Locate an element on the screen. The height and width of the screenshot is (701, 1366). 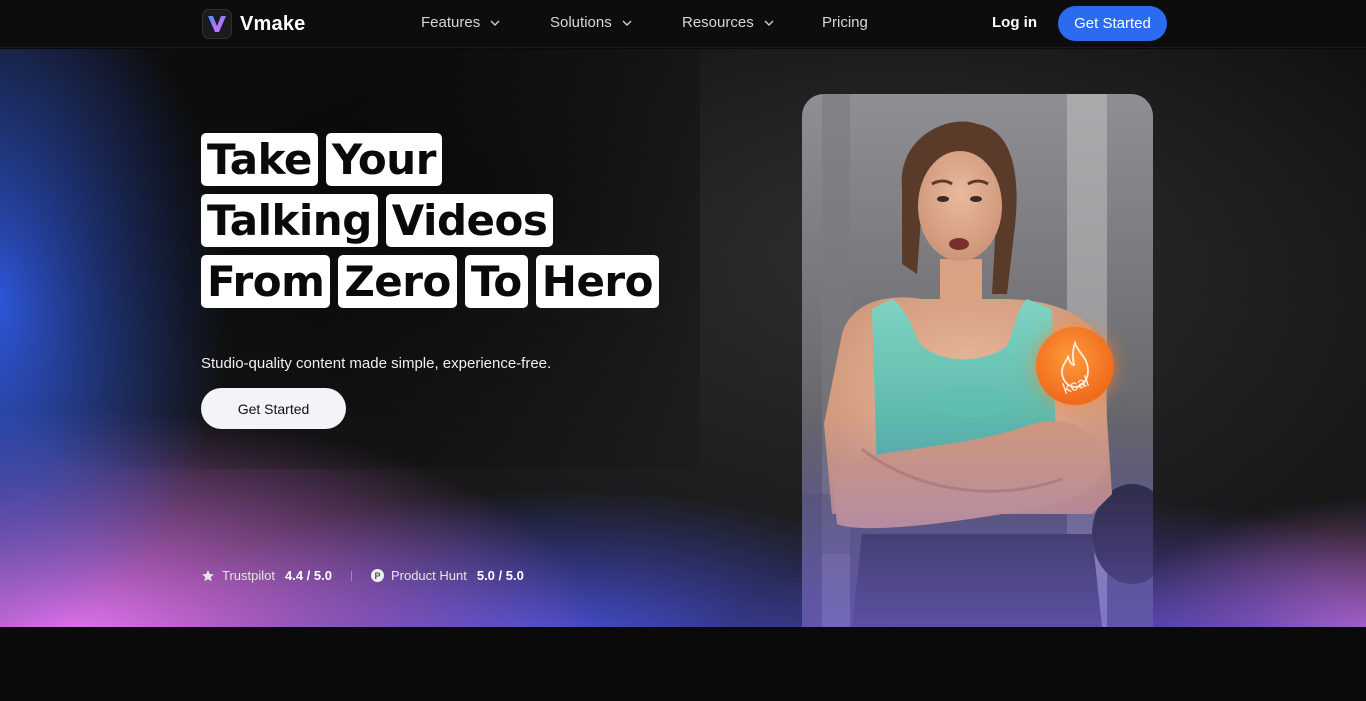
headline-word: From is located at coordinates (266, 281).